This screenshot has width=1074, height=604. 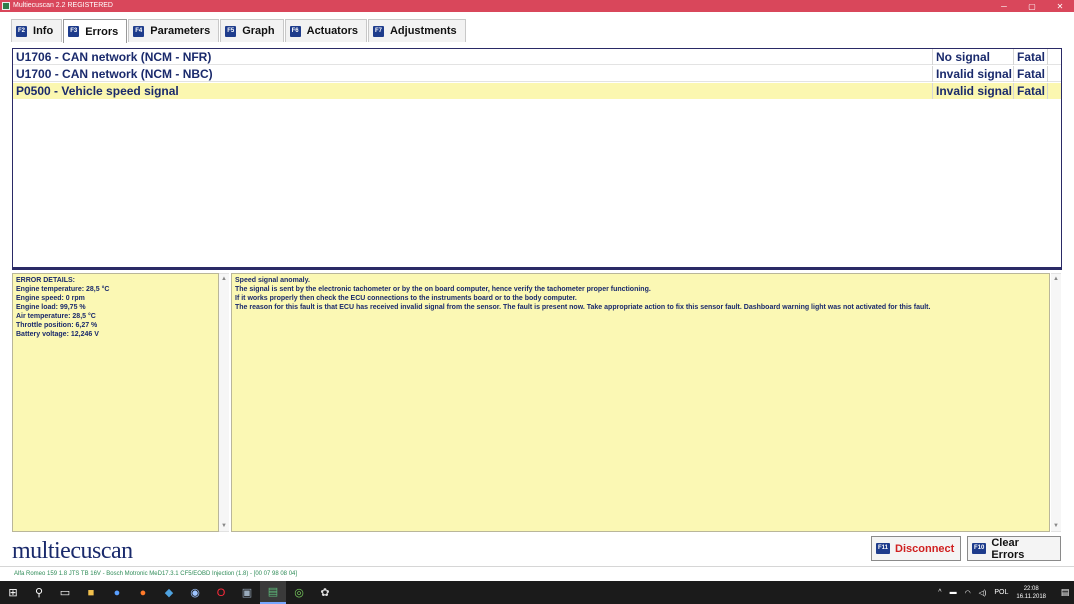 What do you see at coordinates (325, 592) in the screenshot?
I see `app3-icon: ✿` at bounding box center [325, 592].